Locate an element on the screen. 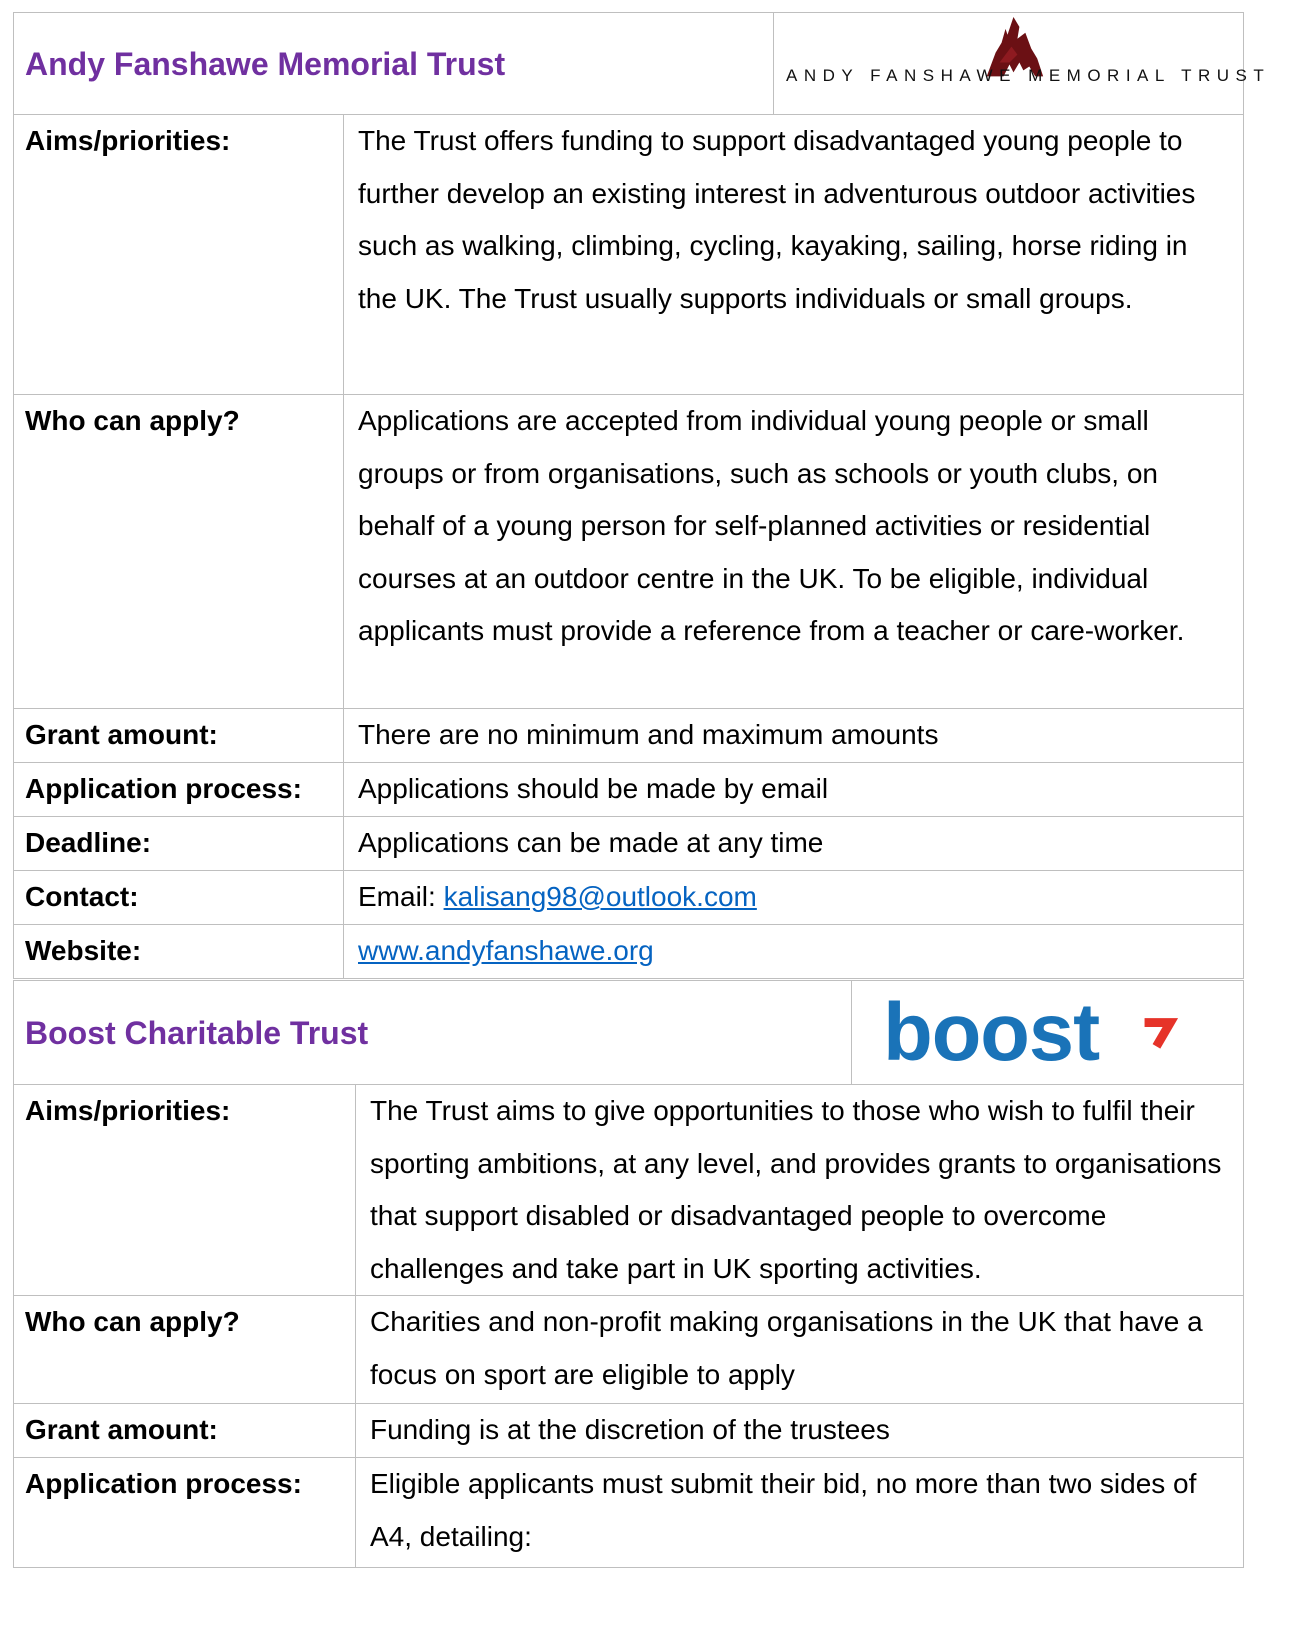 The width and height of the screenshot is (1296, 1644). row-value-website: www.andyfanshawe.org is located at coordinates (793, 951).